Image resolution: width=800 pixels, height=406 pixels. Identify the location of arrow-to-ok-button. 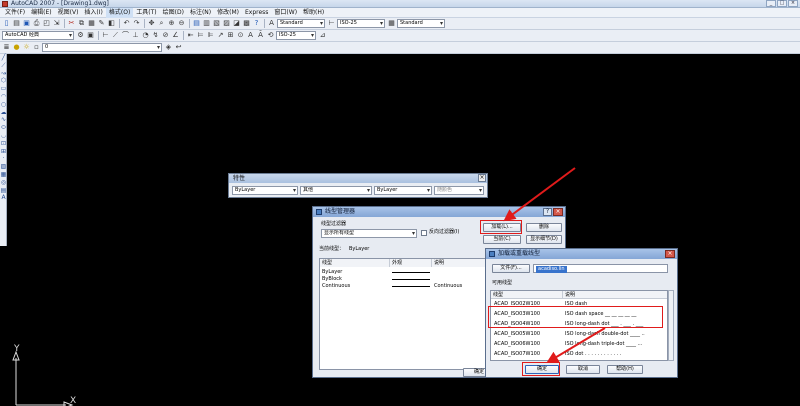
(576, 345).